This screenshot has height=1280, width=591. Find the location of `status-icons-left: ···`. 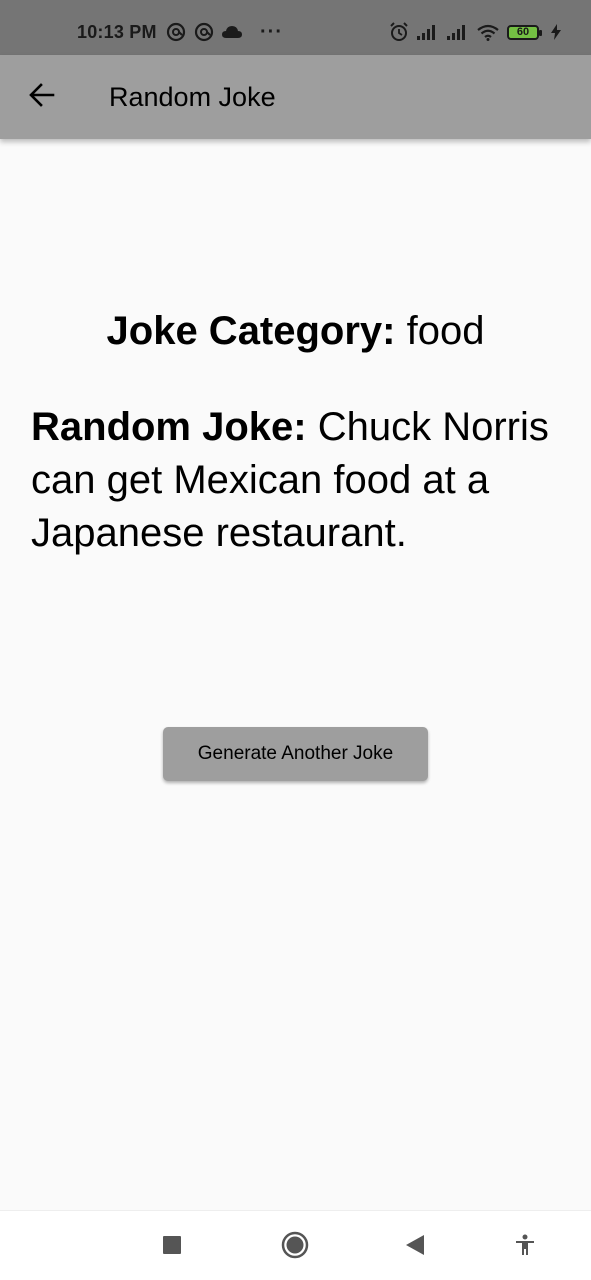

status-icons-left: ··· is located at coordinates (224, 32).